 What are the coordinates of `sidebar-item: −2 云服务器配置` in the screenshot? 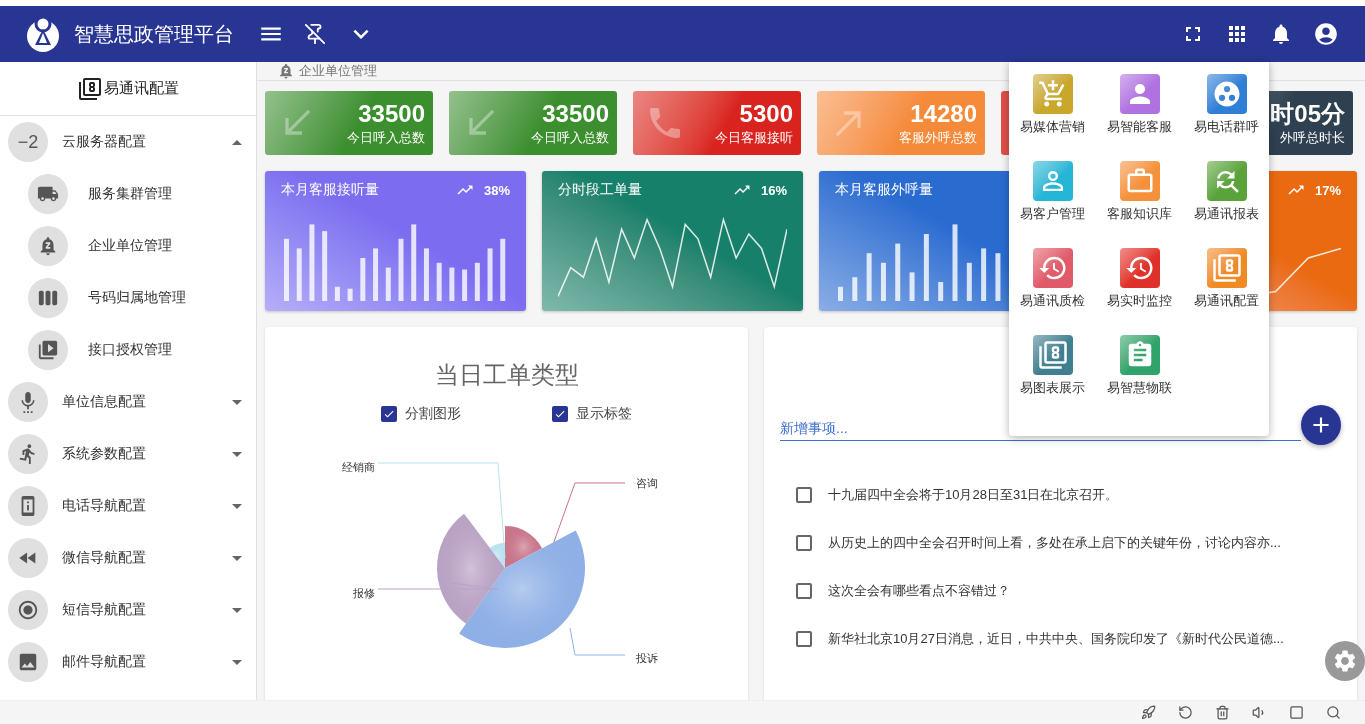 It's located at (128, 142).